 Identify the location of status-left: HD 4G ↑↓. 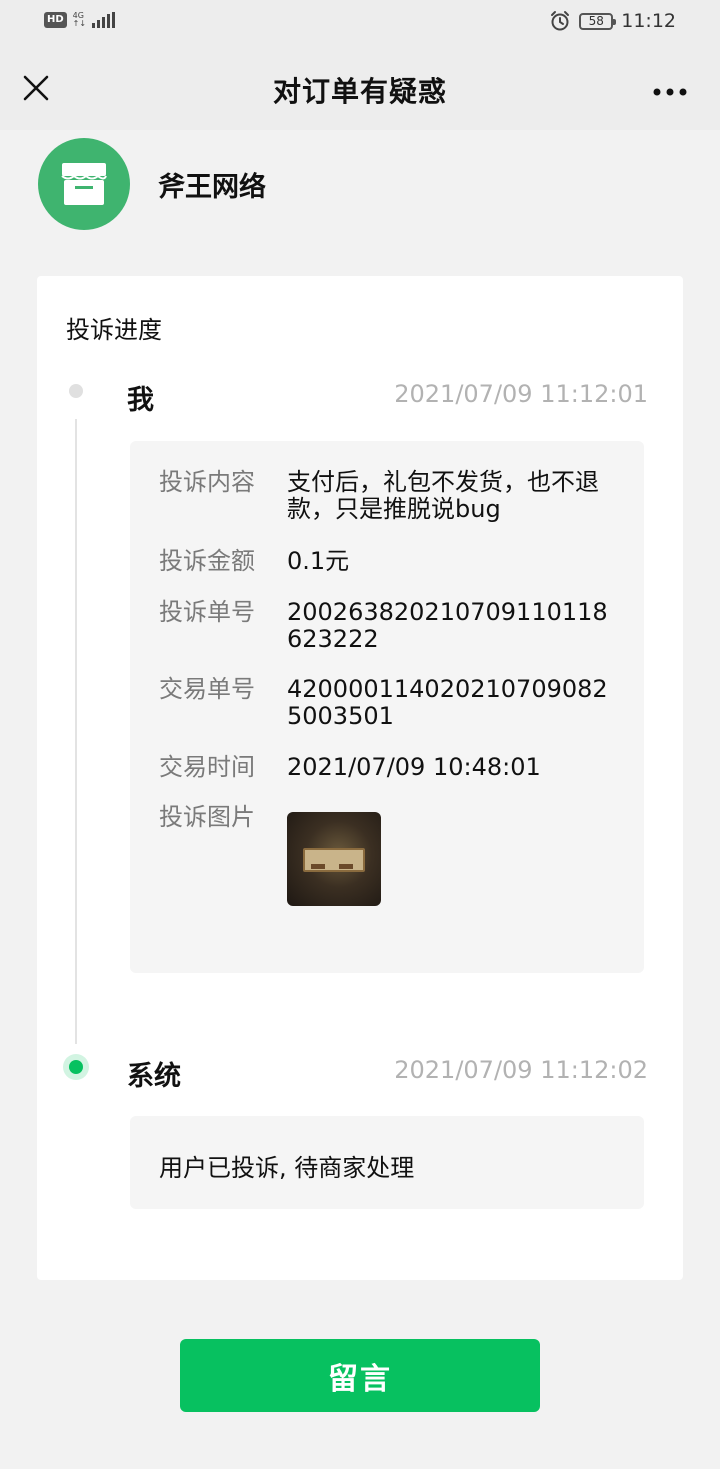
(80, 20).